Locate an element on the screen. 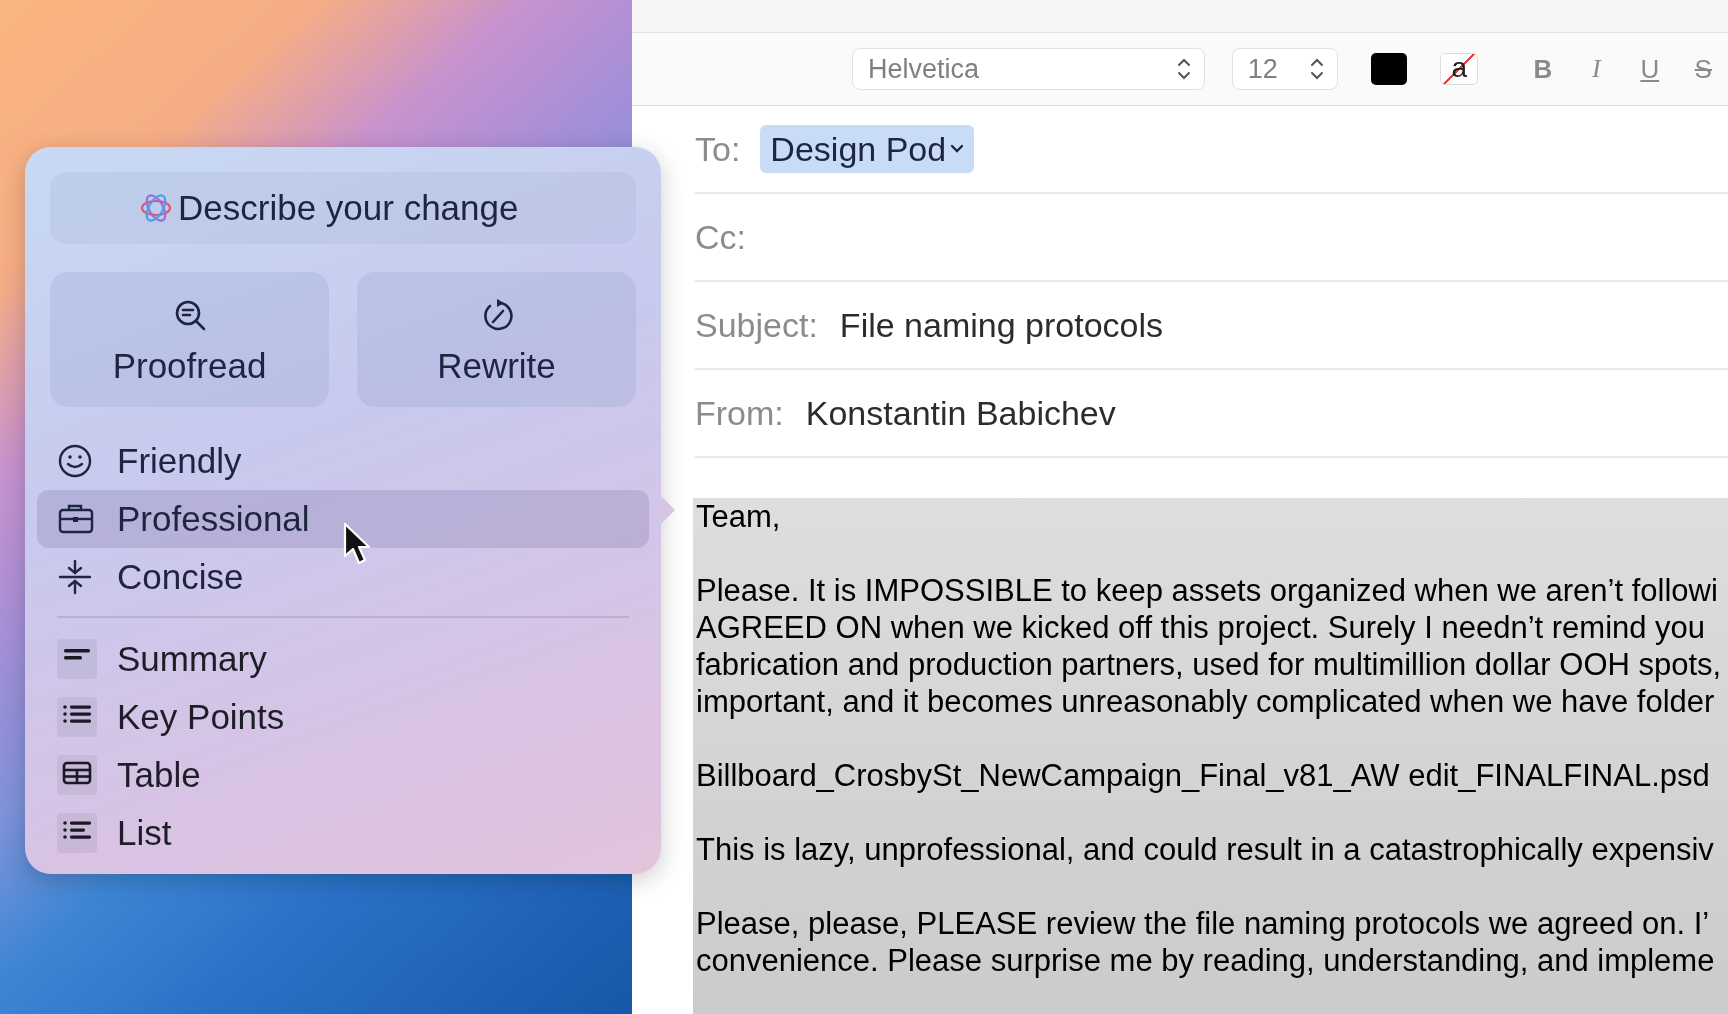 The width and height of the screenshot is (1728, 1014). format-item: Key Points is located at coordinates (343, 717).